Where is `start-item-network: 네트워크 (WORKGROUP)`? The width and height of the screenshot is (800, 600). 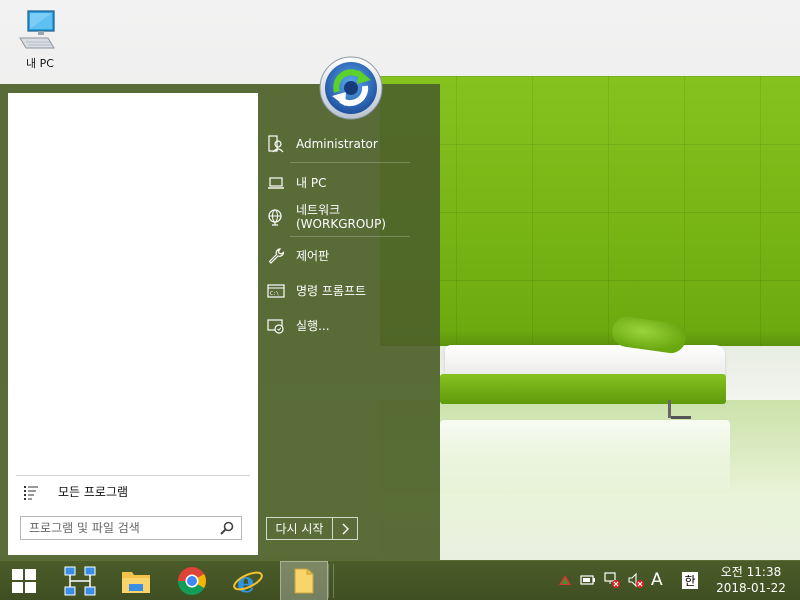
start-item-network: 네트워크 (WORKGROUP) is located at coordinates (341, 217).